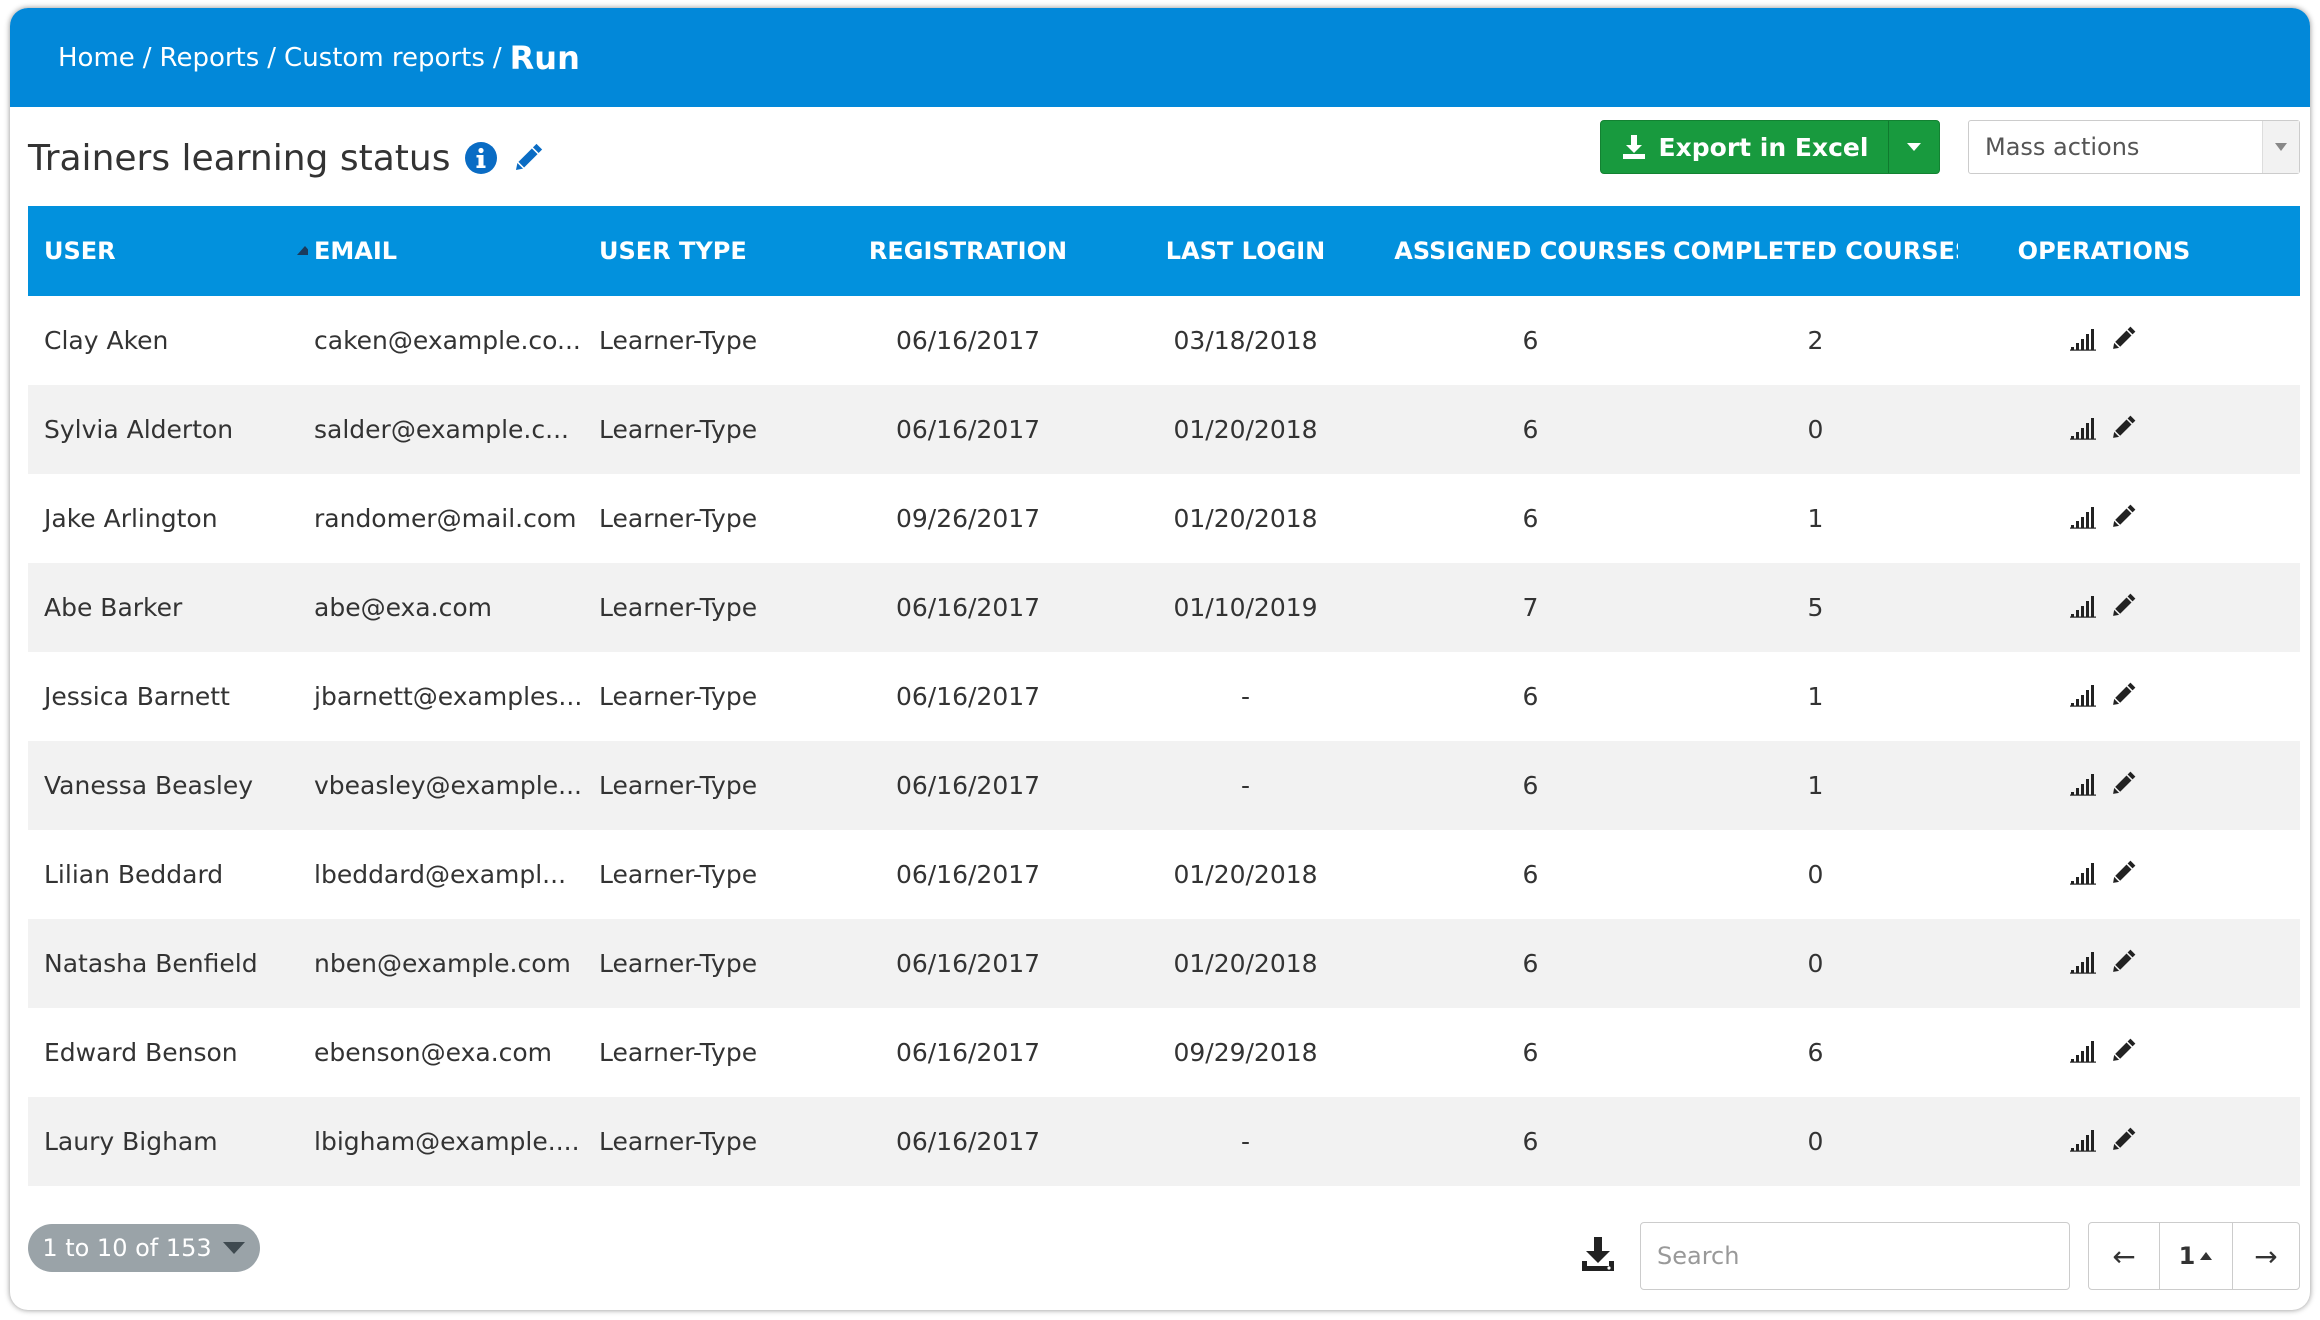 This screenshot has height=1320, width=2320. Describe the element at coordinates (1815, 340) in the screenshot. I see `cell-completed-courses: 2` at that location.